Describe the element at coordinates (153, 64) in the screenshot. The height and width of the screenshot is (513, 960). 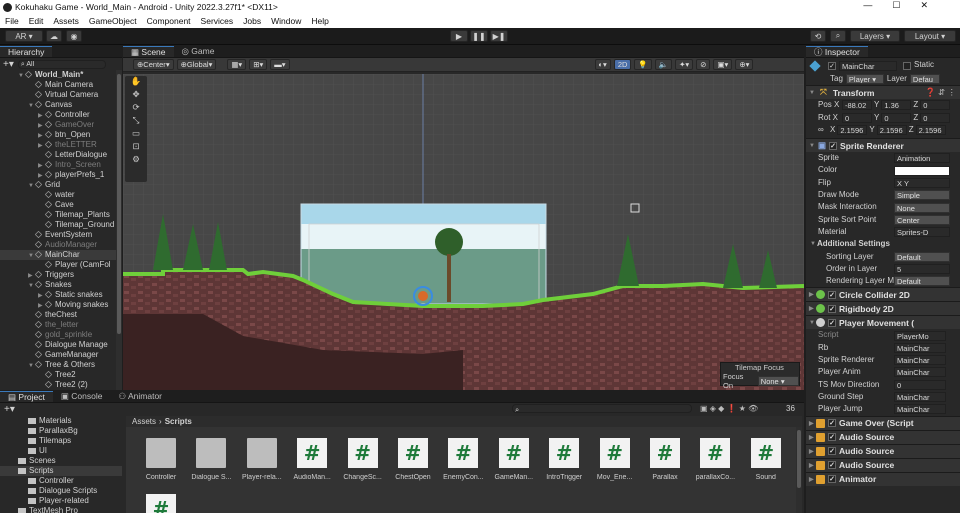
I see `pivot-dropdown: ⊕ Center ▾` at that location.